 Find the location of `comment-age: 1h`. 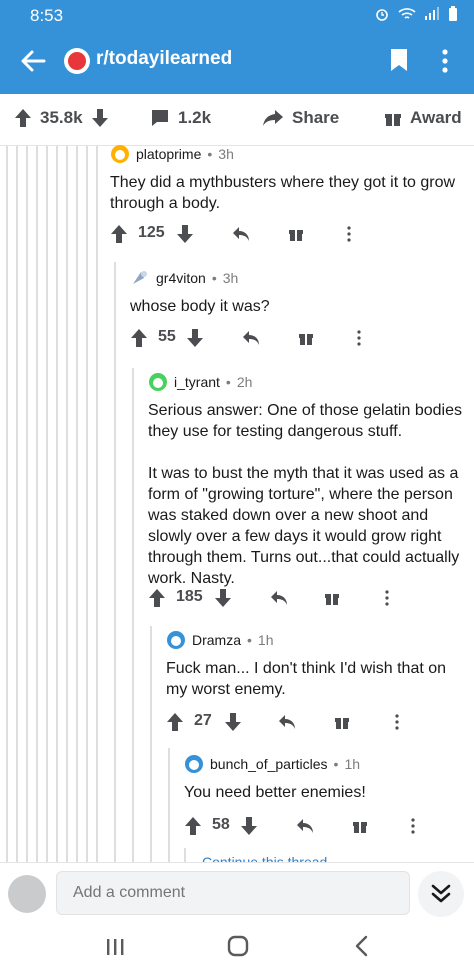

comment-age: 1h is located at coordinates (265, 640).